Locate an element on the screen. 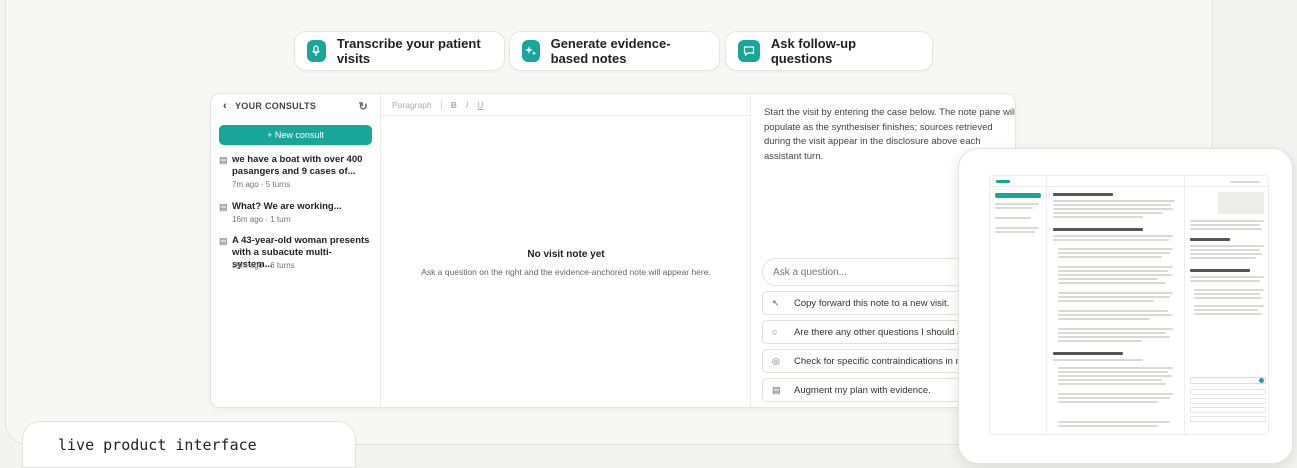 The width and height of the screenshot is (1297, 468). thumbnail-ui is located at coordinates (1129, 305).